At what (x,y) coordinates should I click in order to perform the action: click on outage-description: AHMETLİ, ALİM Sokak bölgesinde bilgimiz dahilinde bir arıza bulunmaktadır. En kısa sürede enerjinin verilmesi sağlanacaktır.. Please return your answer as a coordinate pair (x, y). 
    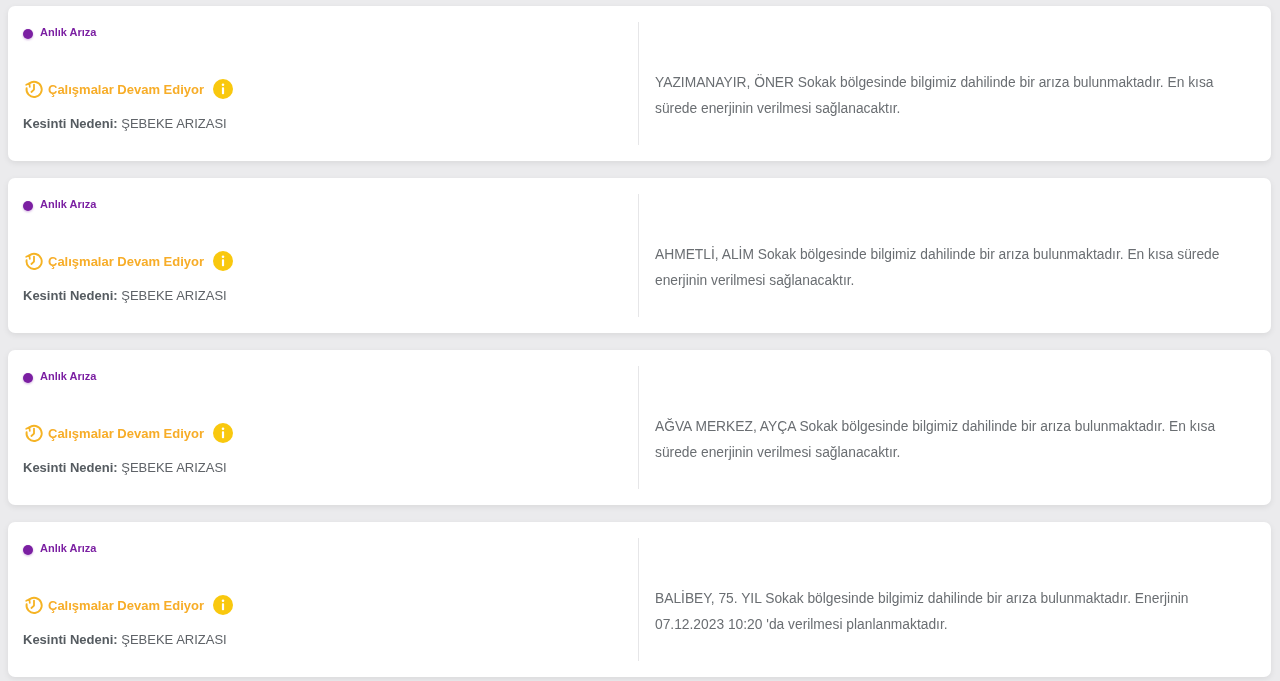
    Looking at the image, I should click on (938, 267).